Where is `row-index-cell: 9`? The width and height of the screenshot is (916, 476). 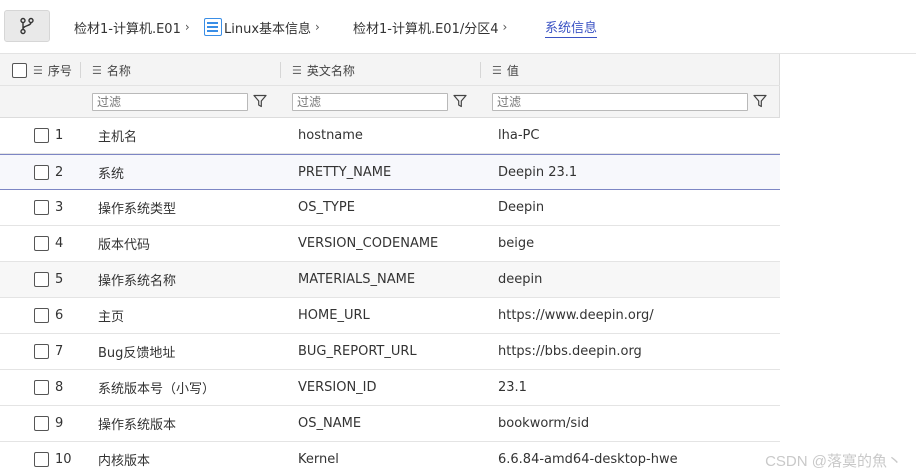 row-index-cell: 9 is located at coordinates (48, 423).